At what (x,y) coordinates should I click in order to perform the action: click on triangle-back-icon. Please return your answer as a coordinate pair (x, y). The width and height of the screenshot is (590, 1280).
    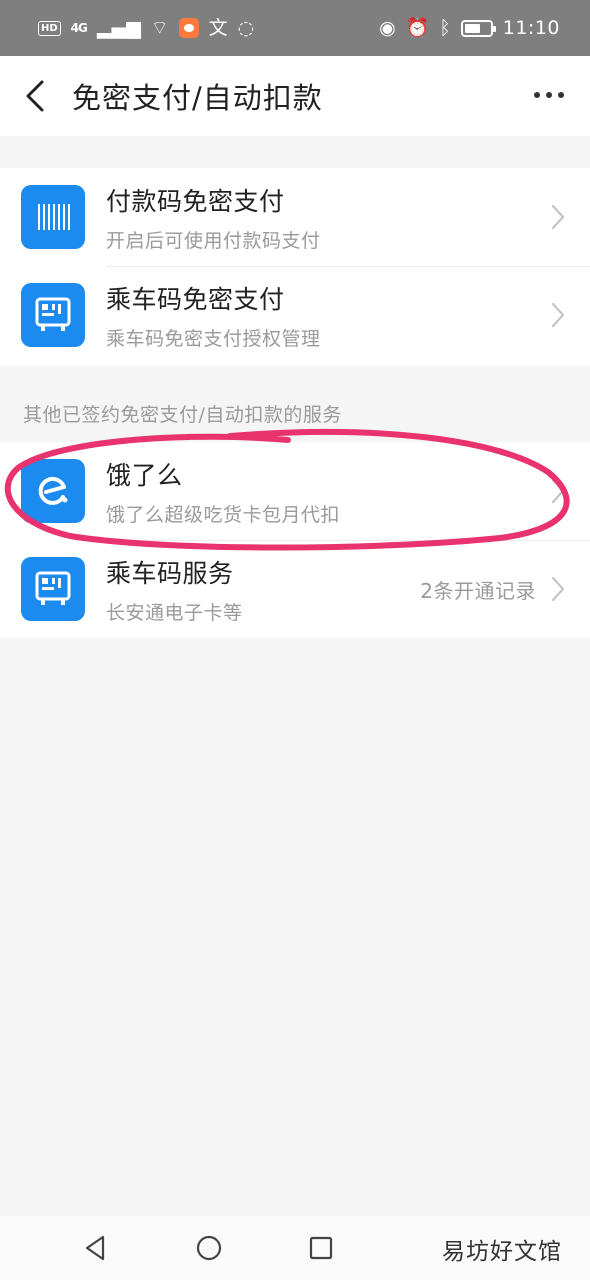
    Looking at the image, I should click on (95, 1248).